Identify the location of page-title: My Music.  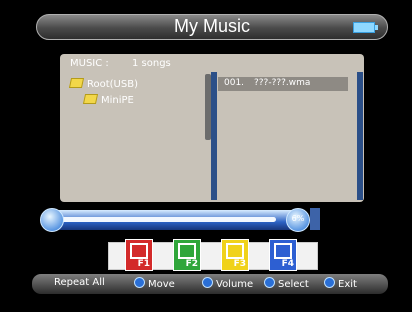
(212, 26).